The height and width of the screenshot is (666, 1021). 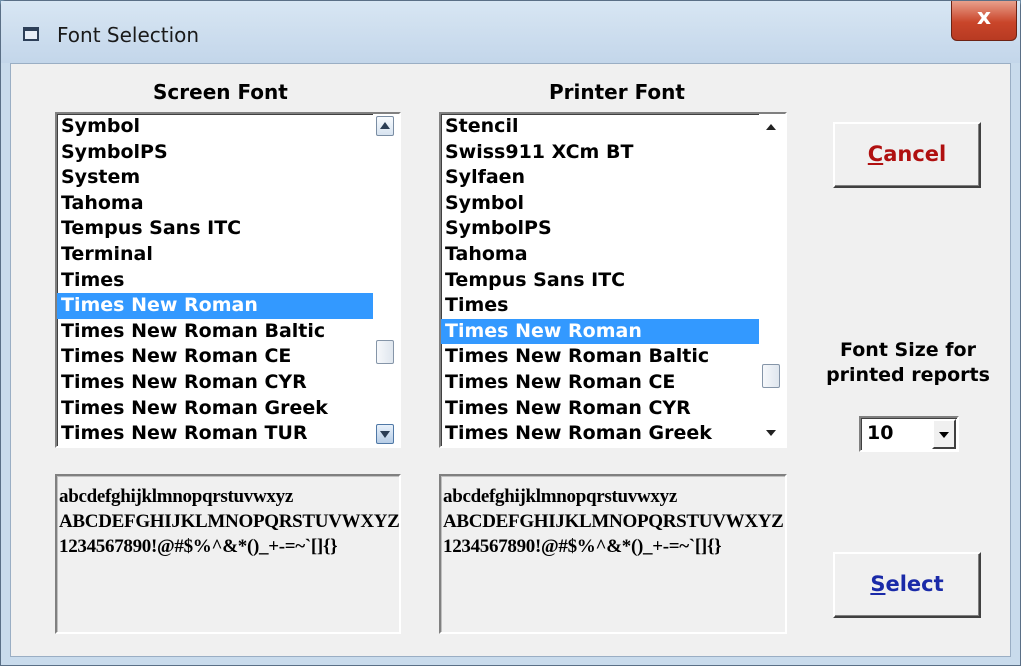 What do you see at coordinates (600, 127) in the screenshot?
I see `font-list-item: Stencil` at bounding box center [600, 127].